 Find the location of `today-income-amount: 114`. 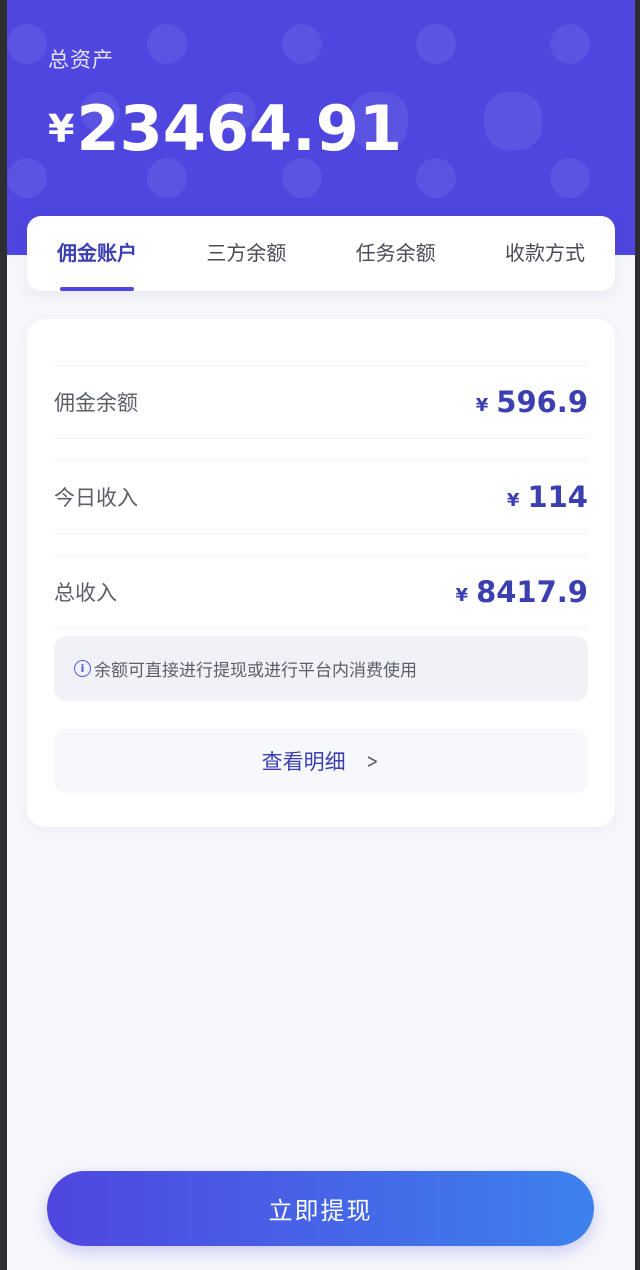

today-income-amount: 114 is located at coordinates (557, 497).